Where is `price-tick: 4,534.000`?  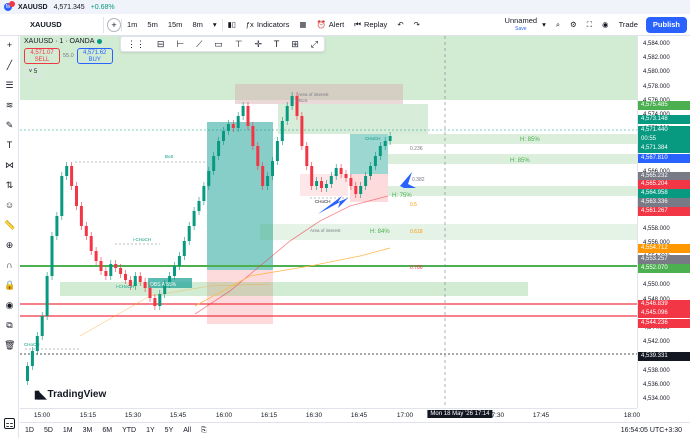 price-tick: 4,534.000 is located at coordinates (656, 399).